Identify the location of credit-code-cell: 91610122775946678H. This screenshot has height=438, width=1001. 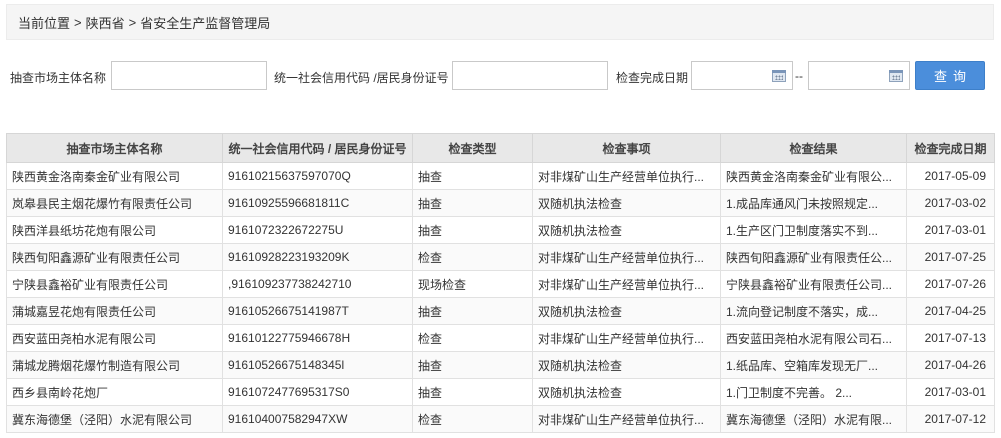
(317, 338).